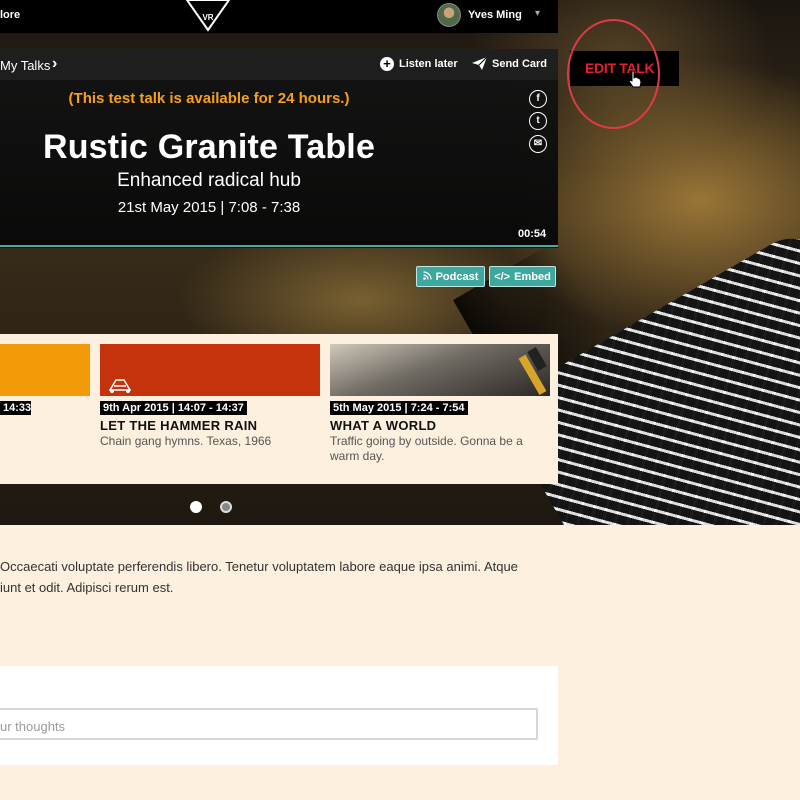 The height and width of the screenshot is (800, 800). Describe the element at coordinates (502, 276) in the screenshot. I see `code-icon: </>` at that location.